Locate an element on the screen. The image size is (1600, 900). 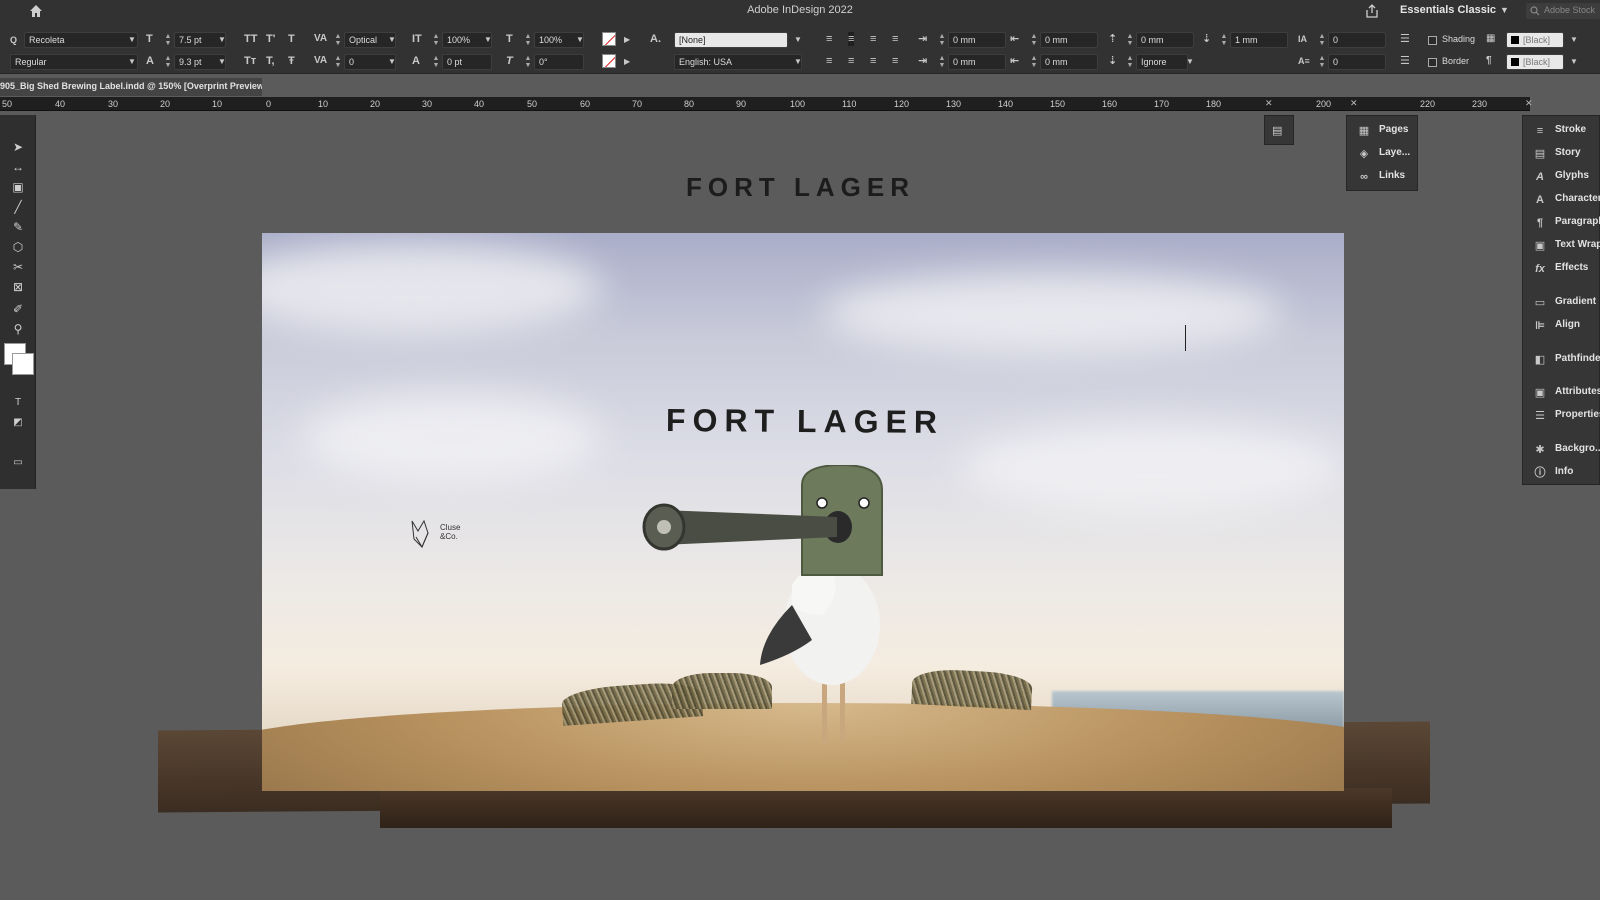
small-caps-icon: Tт is located at coordinates (250, 61).